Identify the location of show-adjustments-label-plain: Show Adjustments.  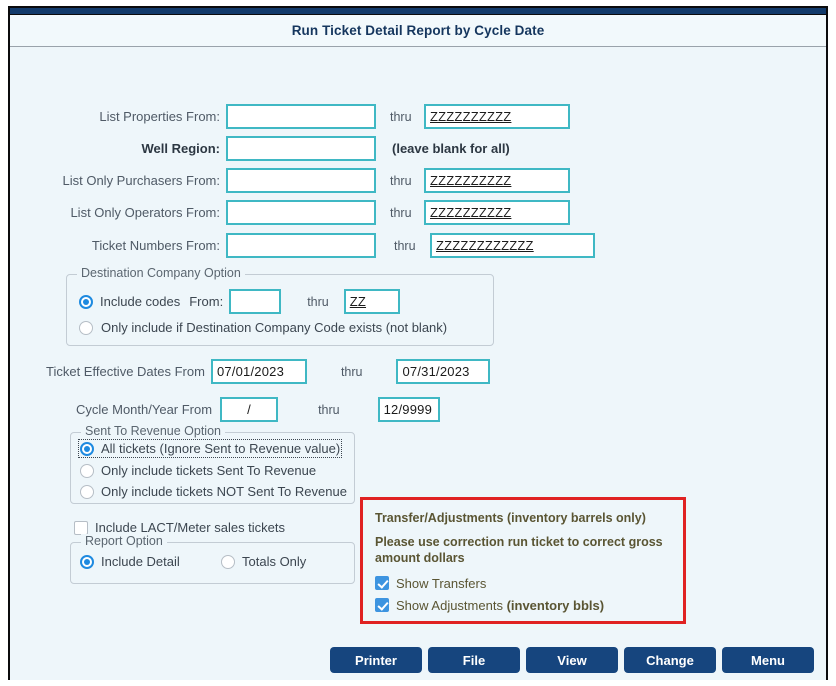
(451, 605).